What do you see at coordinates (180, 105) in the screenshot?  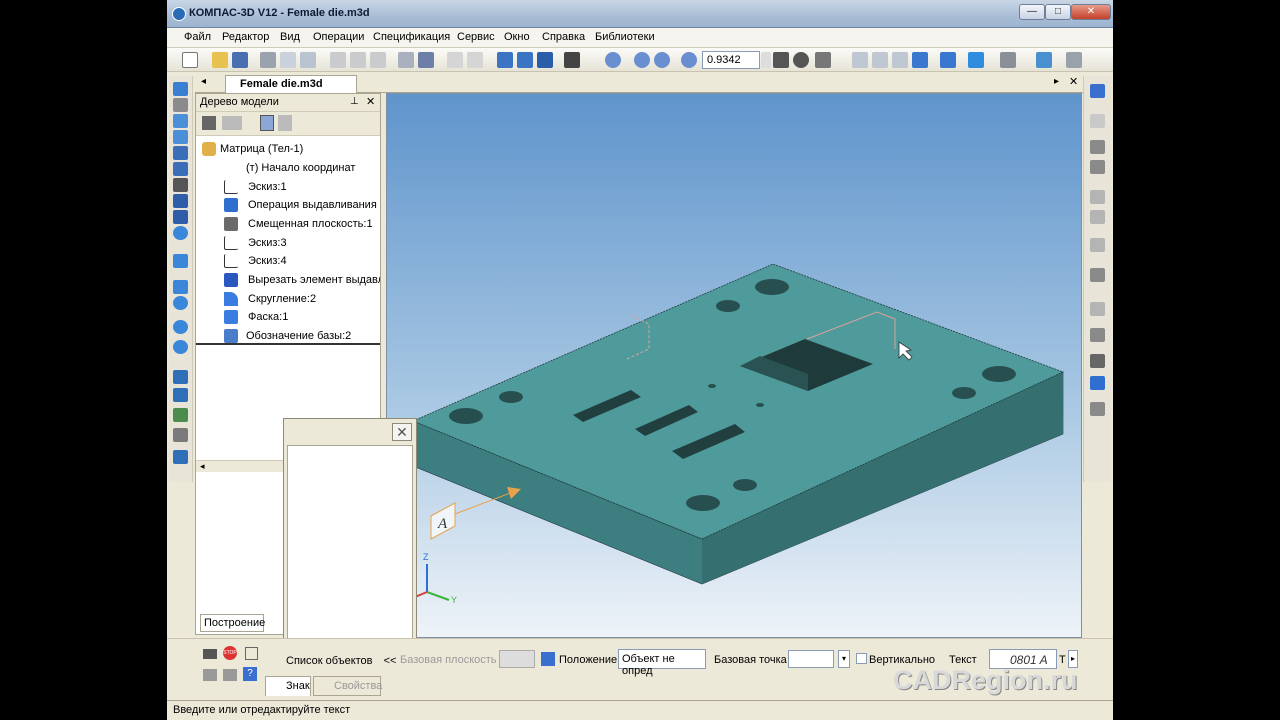 I see `curves-icon` at bounding box center [180, 105].